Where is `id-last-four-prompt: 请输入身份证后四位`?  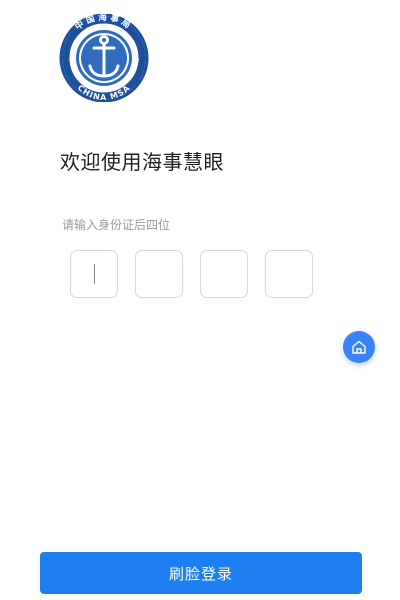 id-last-four-prompt: 请输入身份证后四位 is located at coordinates (116, 225).